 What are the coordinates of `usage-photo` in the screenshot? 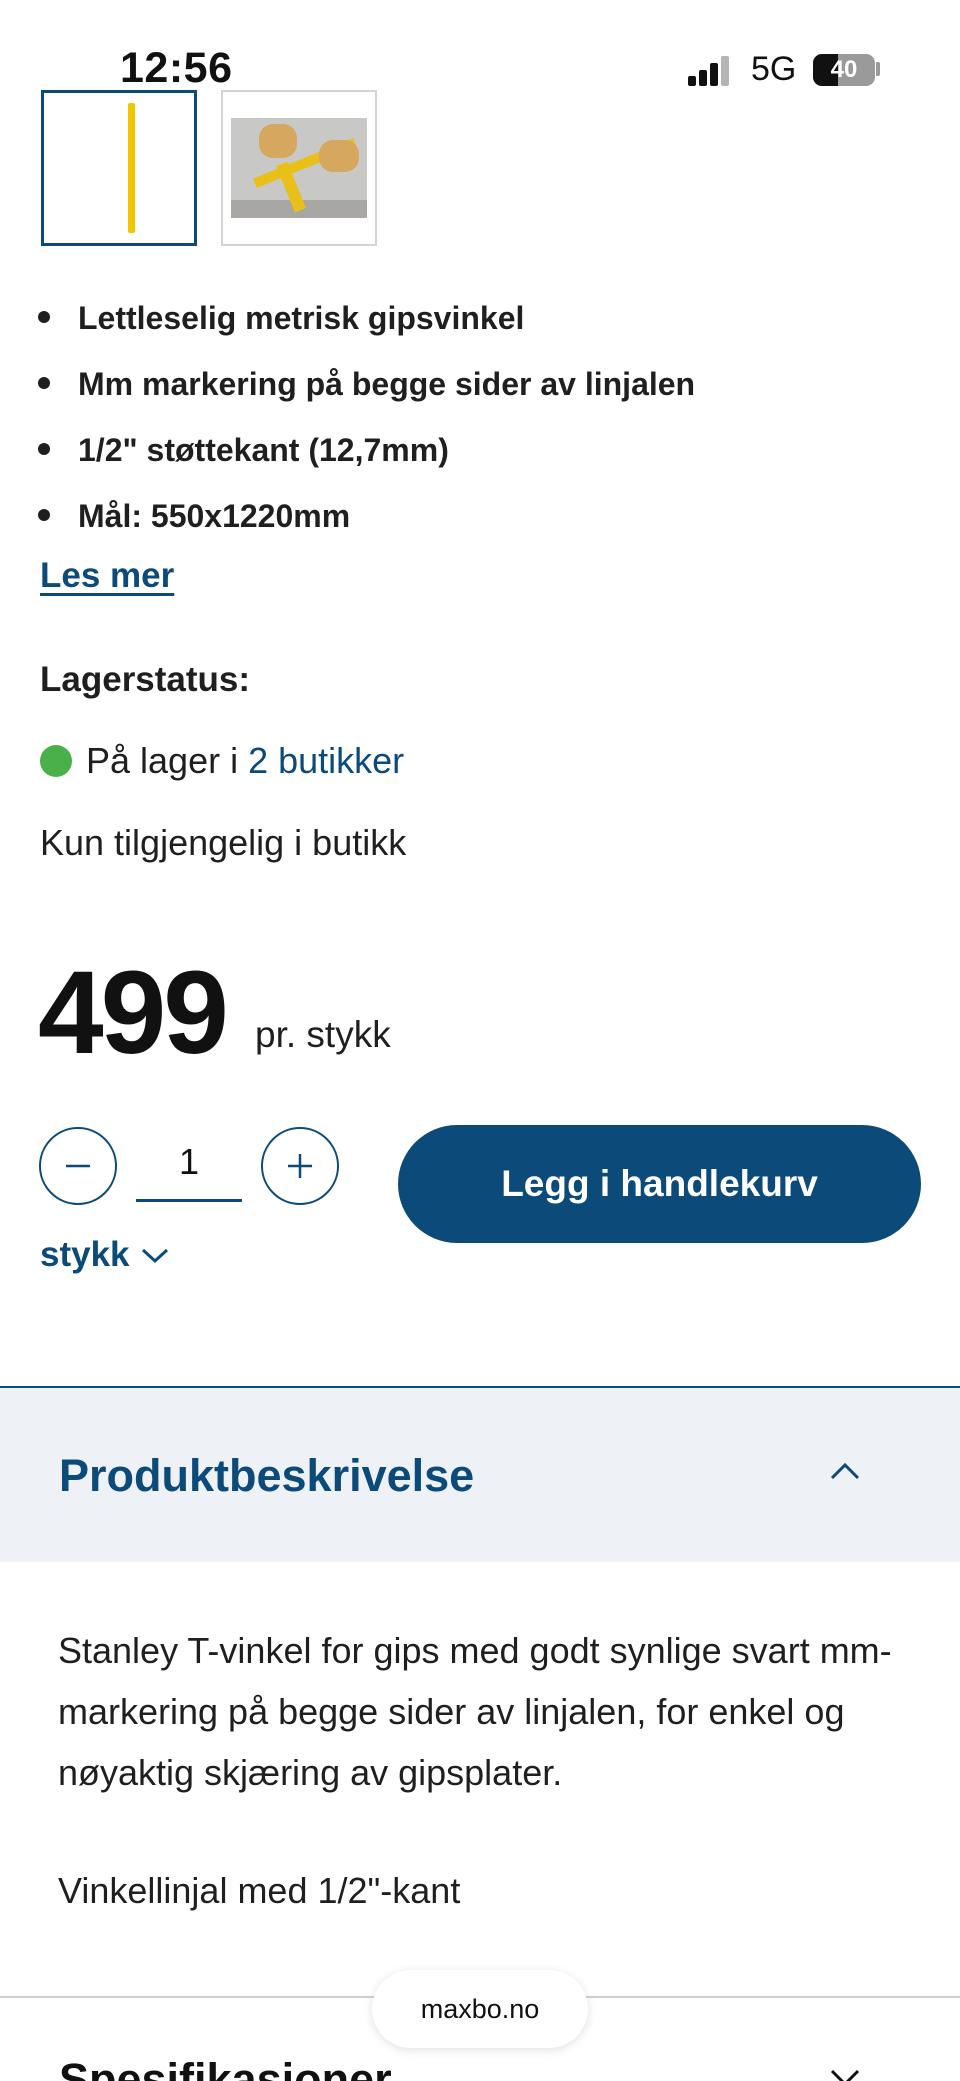 It's located at (299, 168).